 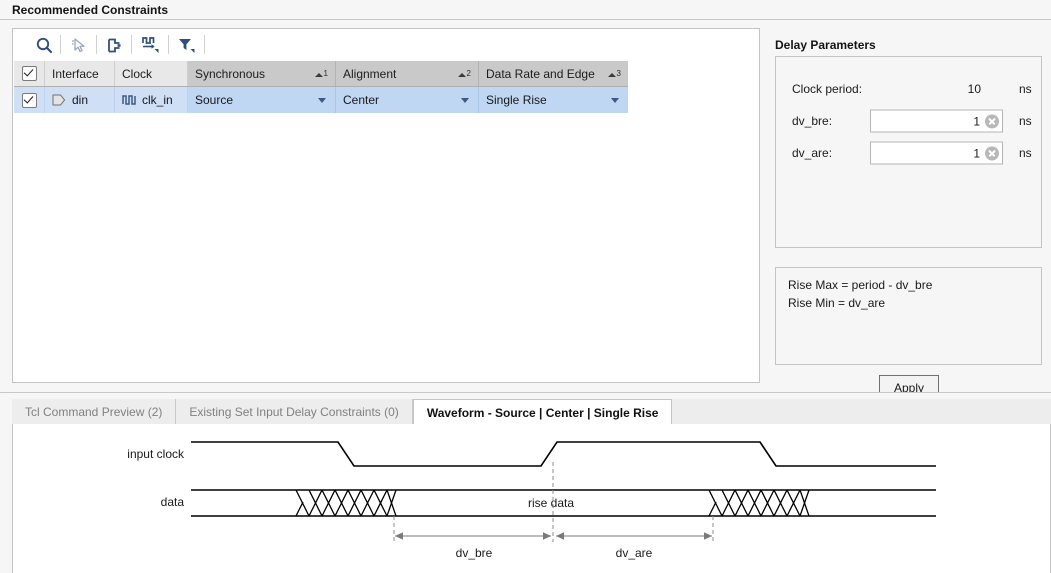 What do you see at coordinates (150, 45) in the screenshot?
I see `waveform-icon` at bounding box center [150, 45].